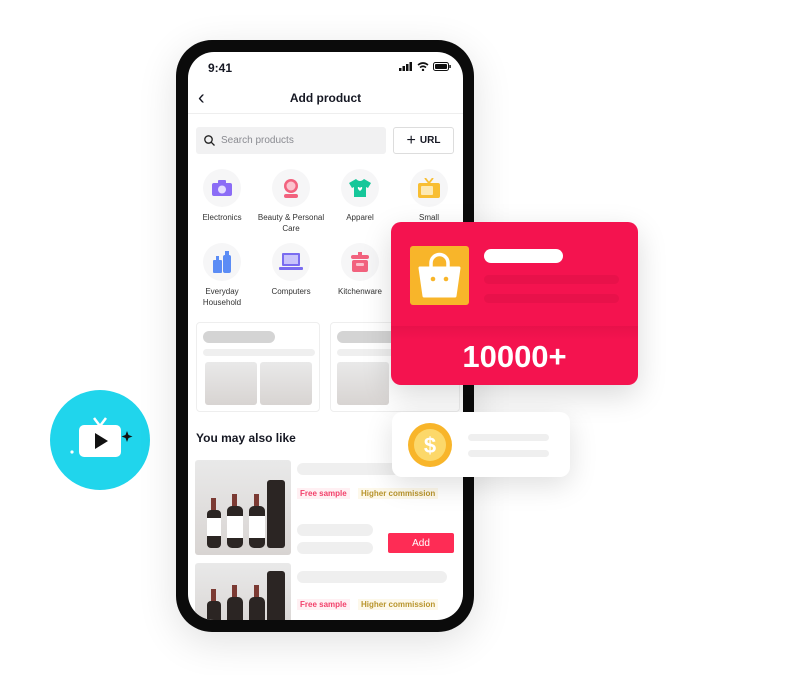 Image resolution: width=800 pixels, height=675 pixels. Describe the element at coordinates (101, 437) in the screenshot. I see `tv-play-icon` at that location.